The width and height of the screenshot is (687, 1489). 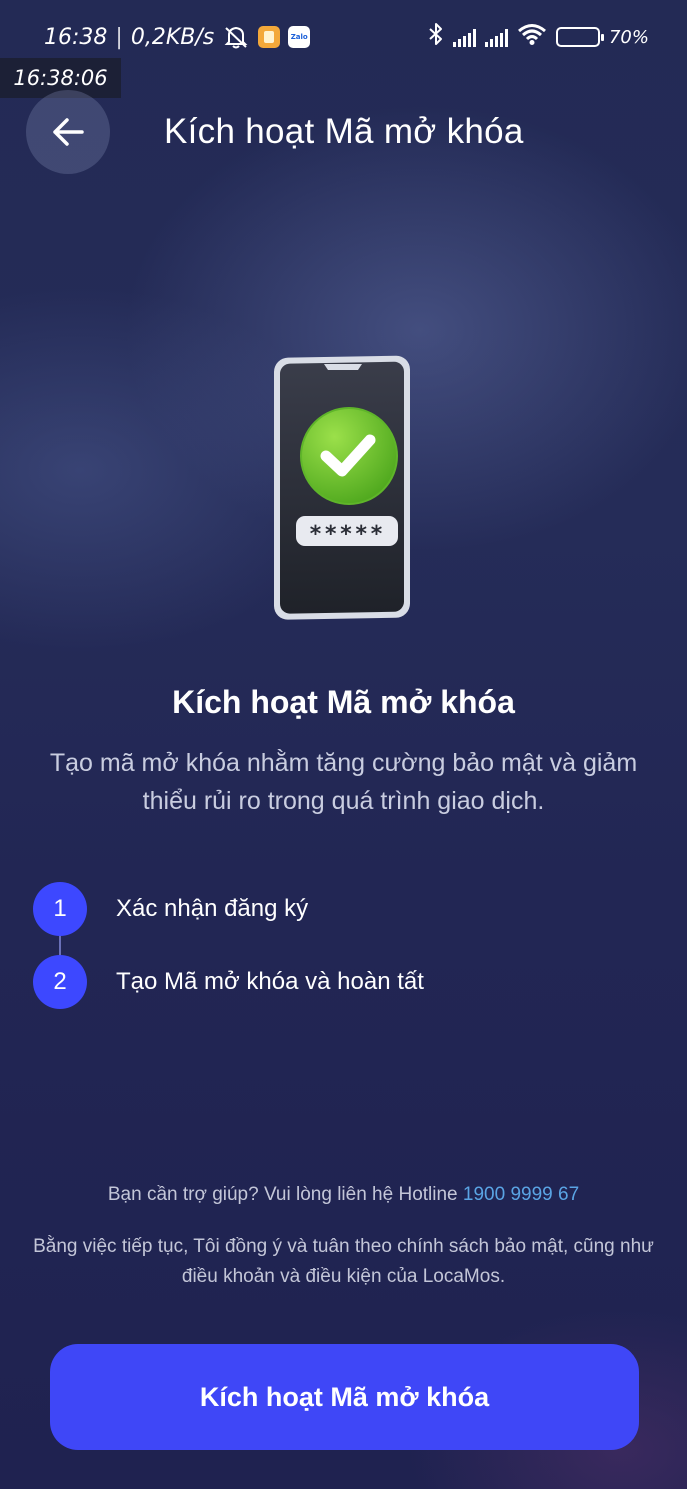 I want to click on activate-button: Kích hoạt Mã mở khóa, so click(x=344, y=1397).